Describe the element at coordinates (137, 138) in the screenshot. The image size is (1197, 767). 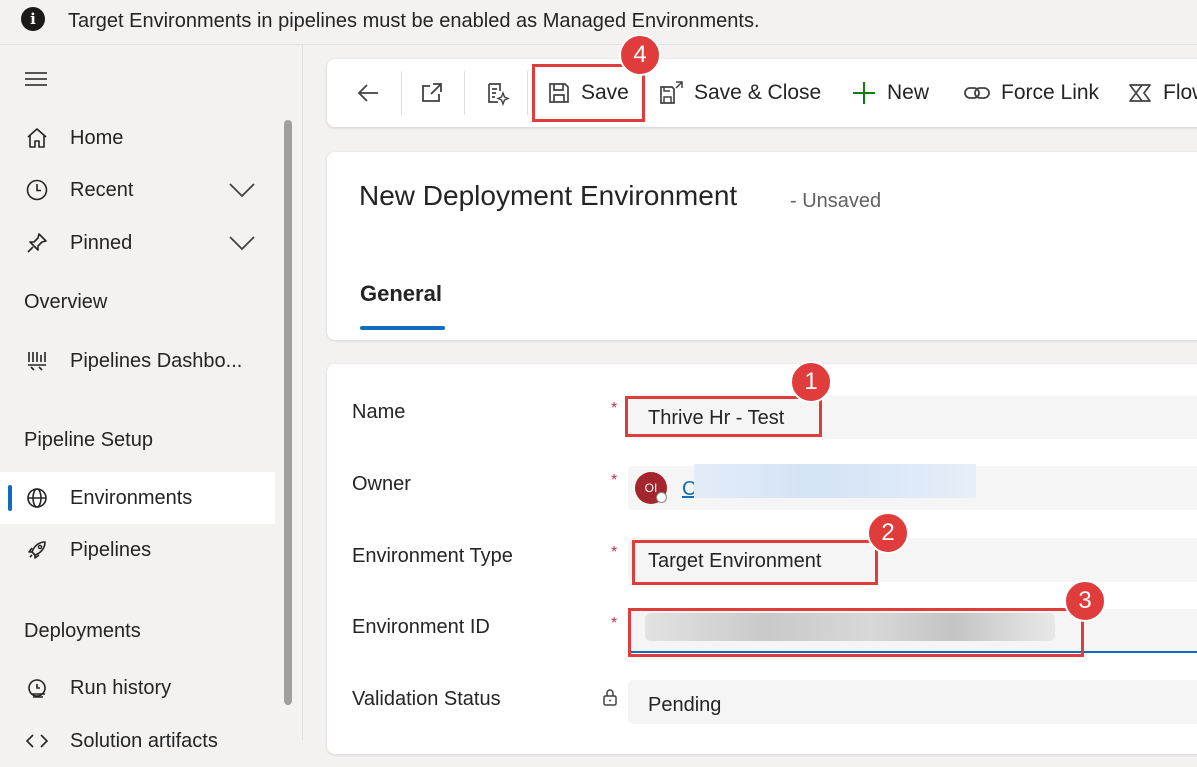
I see `sidebar-item-home: Home` at that location.